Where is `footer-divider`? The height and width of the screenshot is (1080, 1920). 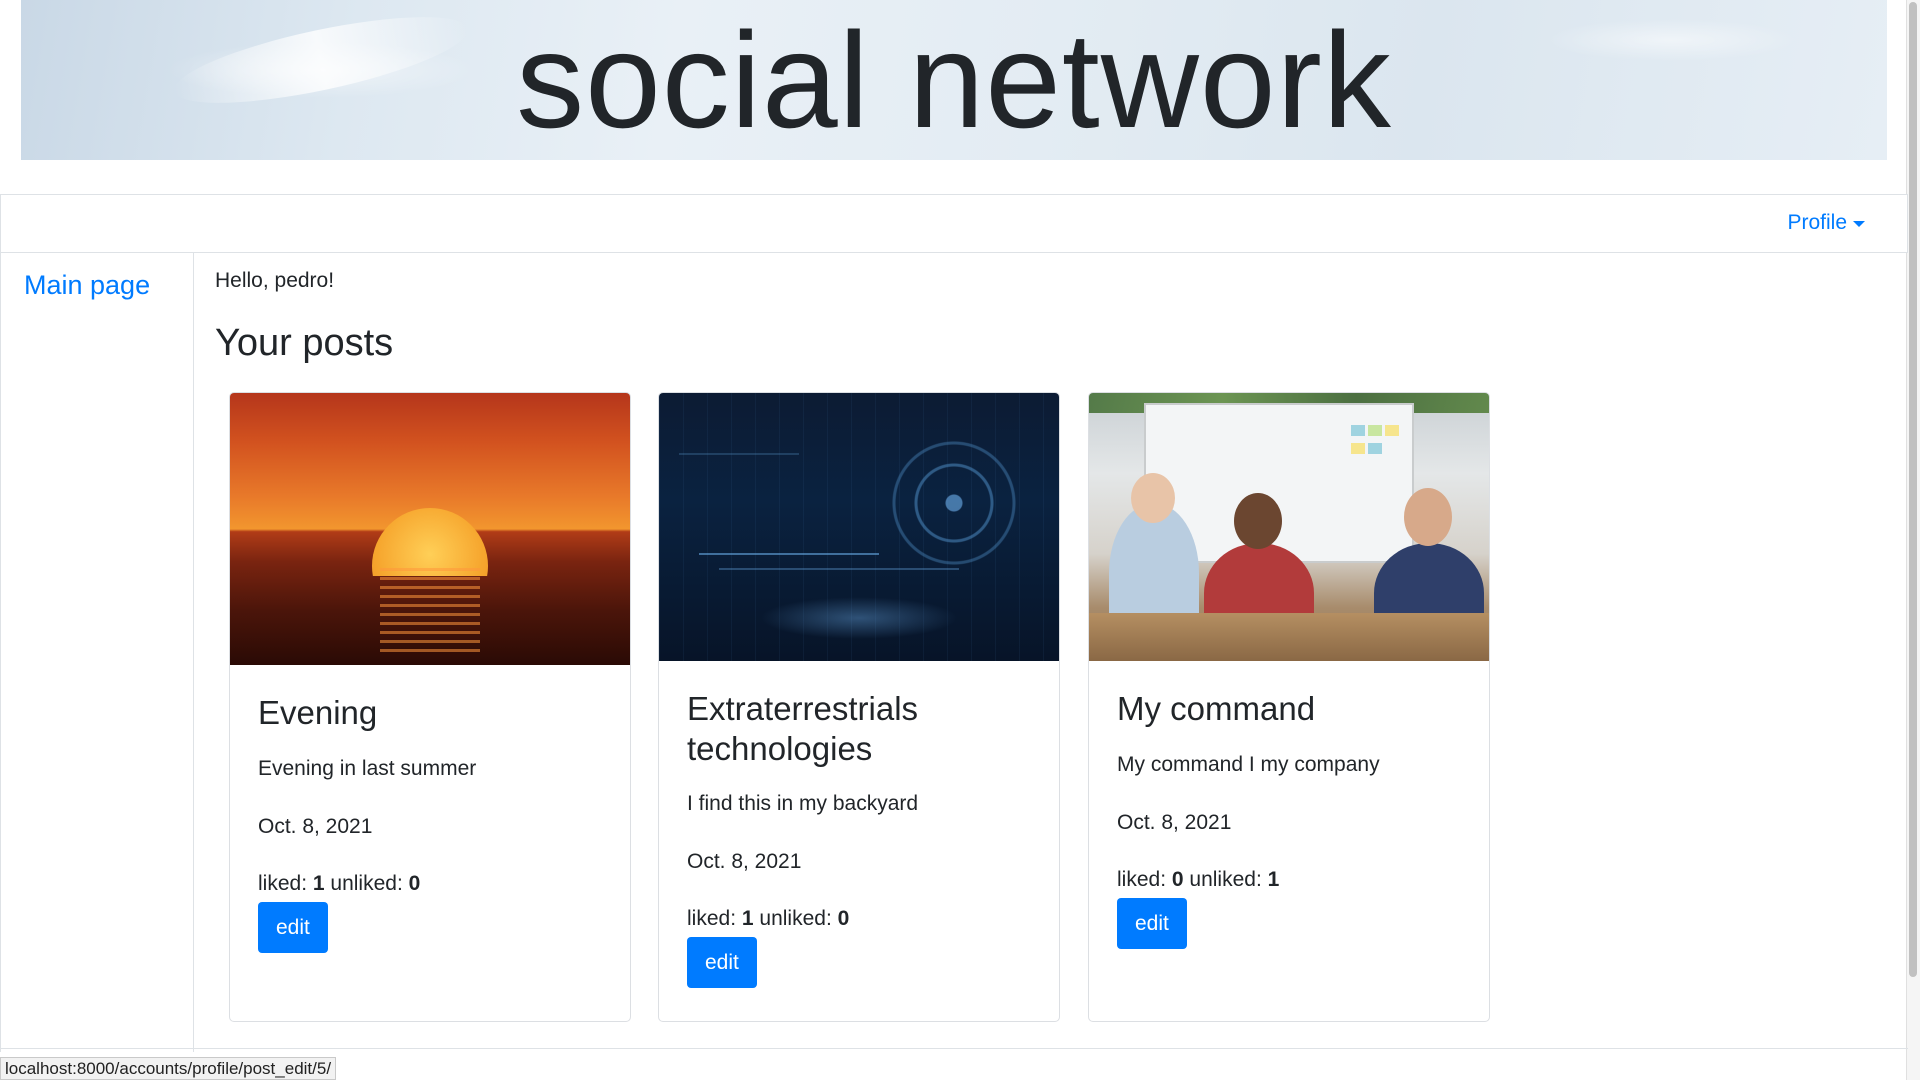 footer-divider is located at coordinates (954, 1048).